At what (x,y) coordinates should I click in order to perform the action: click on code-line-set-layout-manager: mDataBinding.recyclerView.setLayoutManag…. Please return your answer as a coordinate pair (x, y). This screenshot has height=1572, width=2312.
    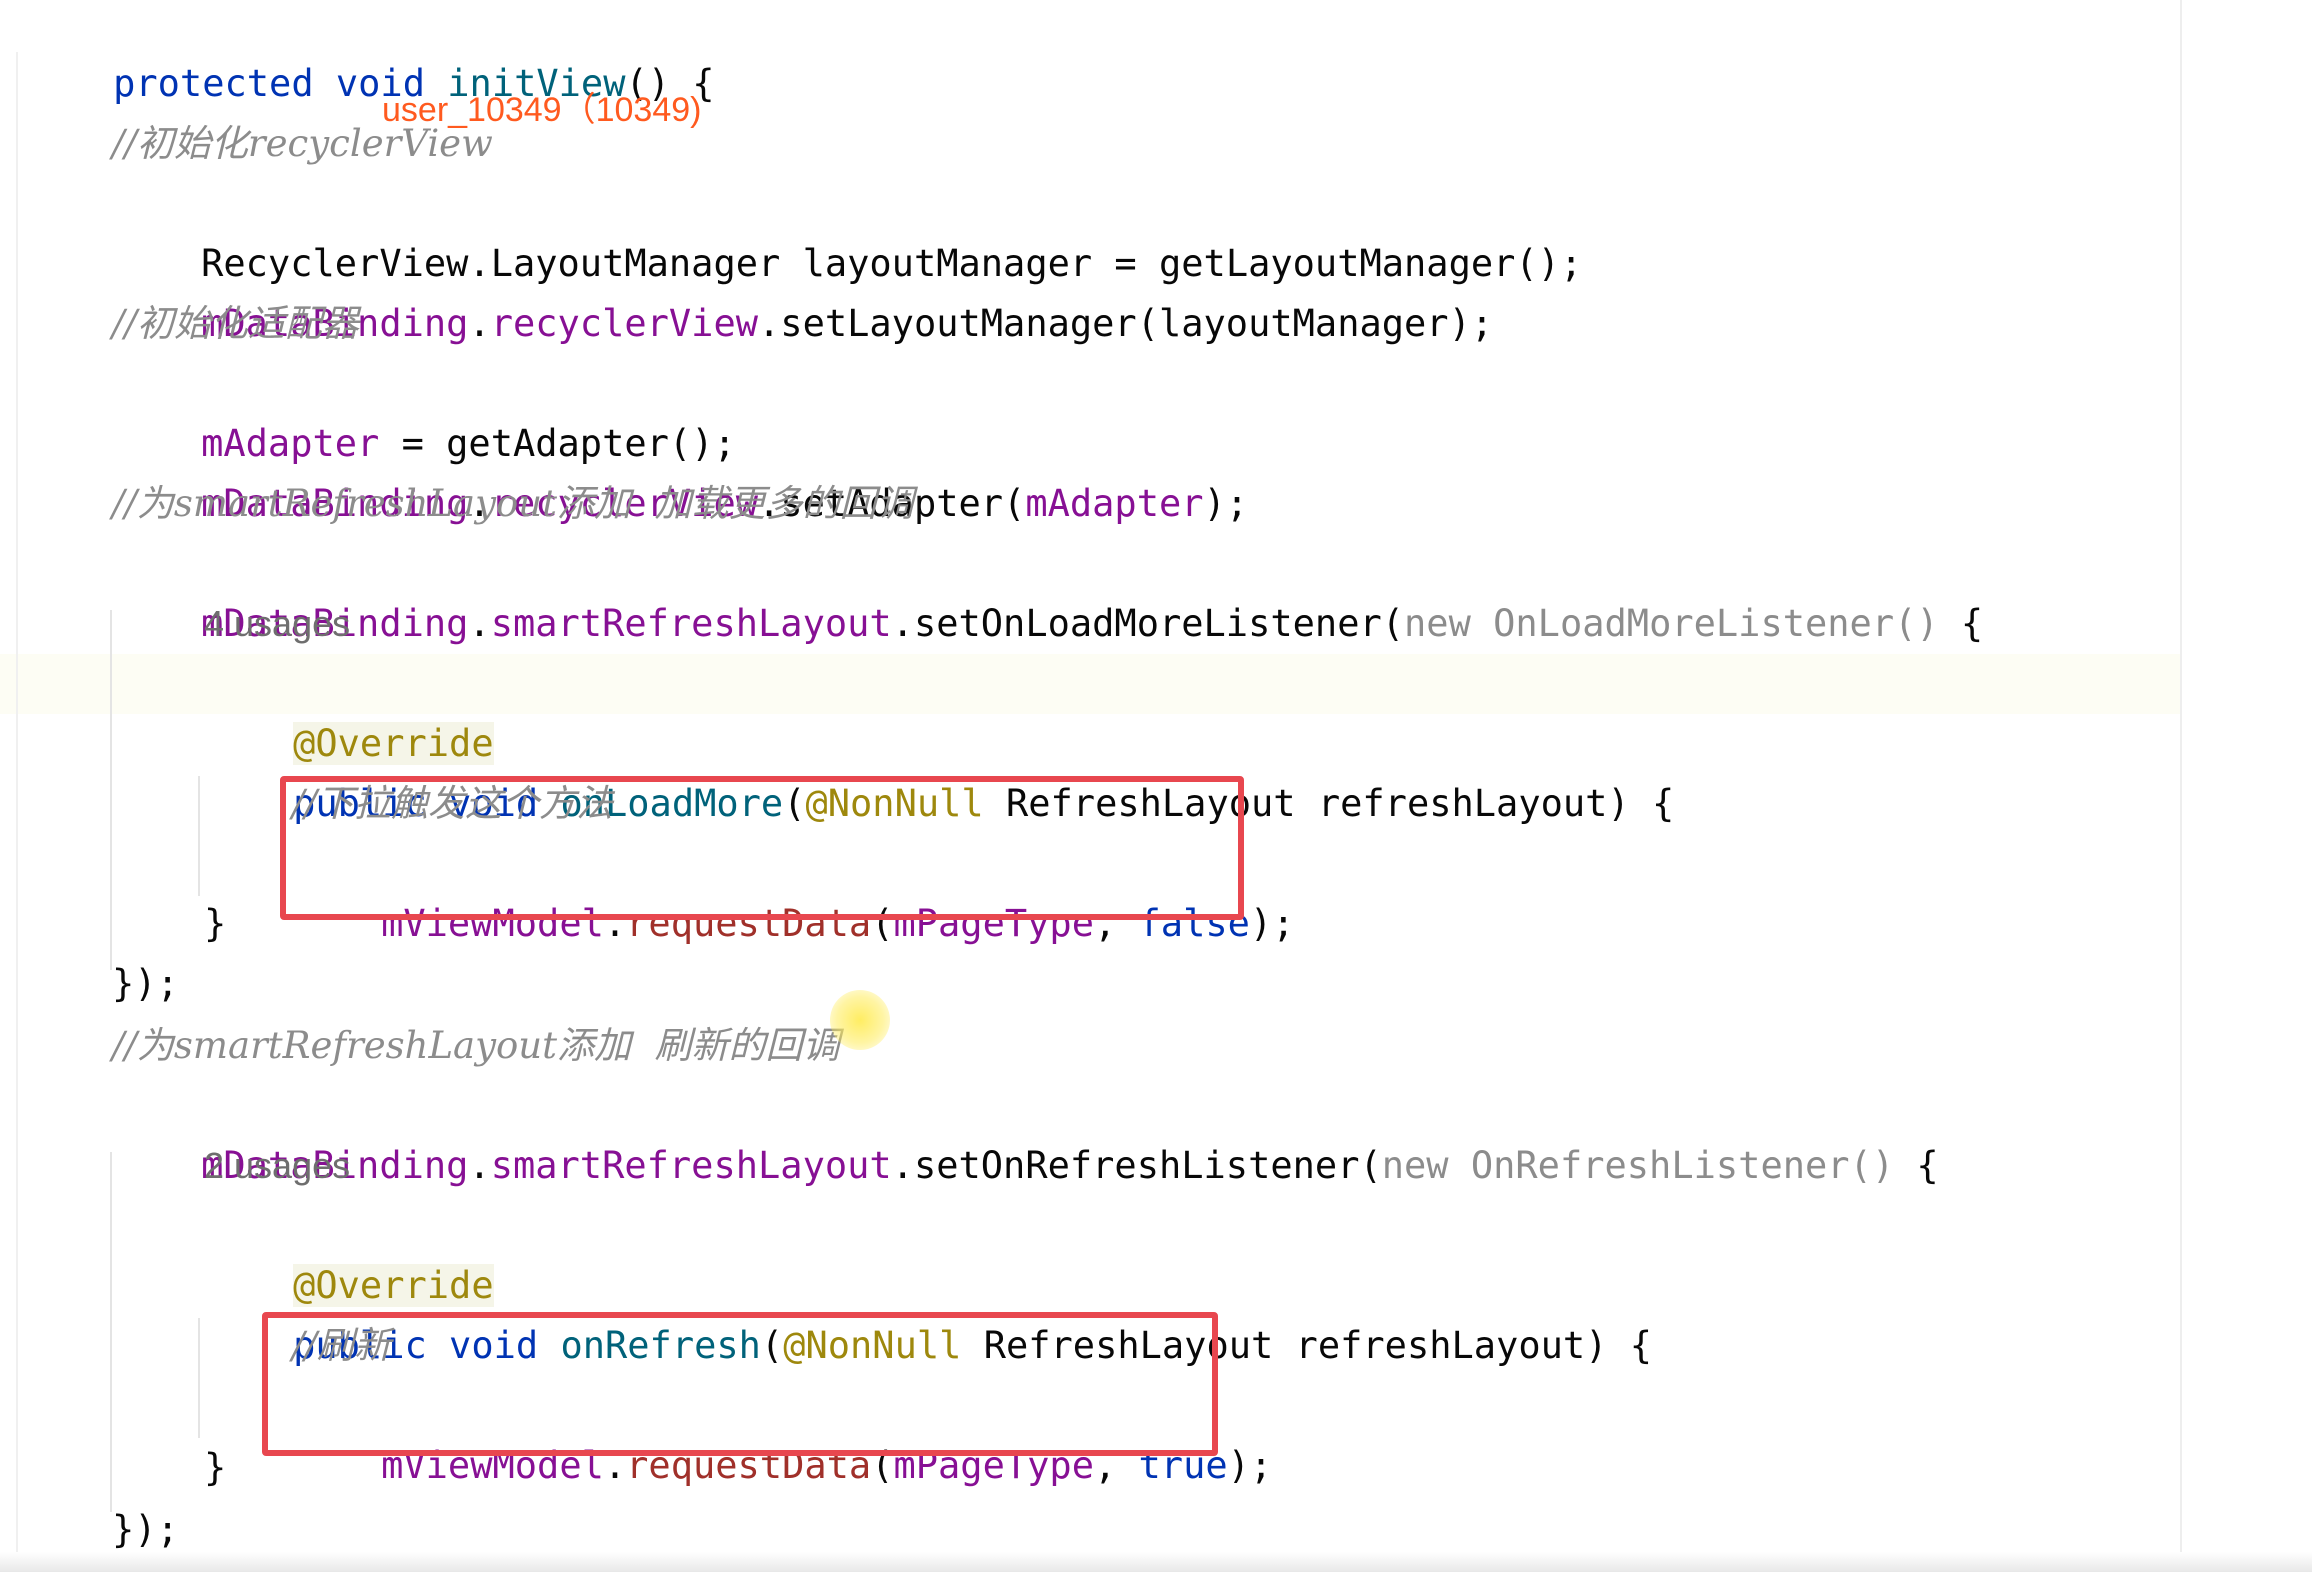
    Looking at the image, I should click on (802, 289).